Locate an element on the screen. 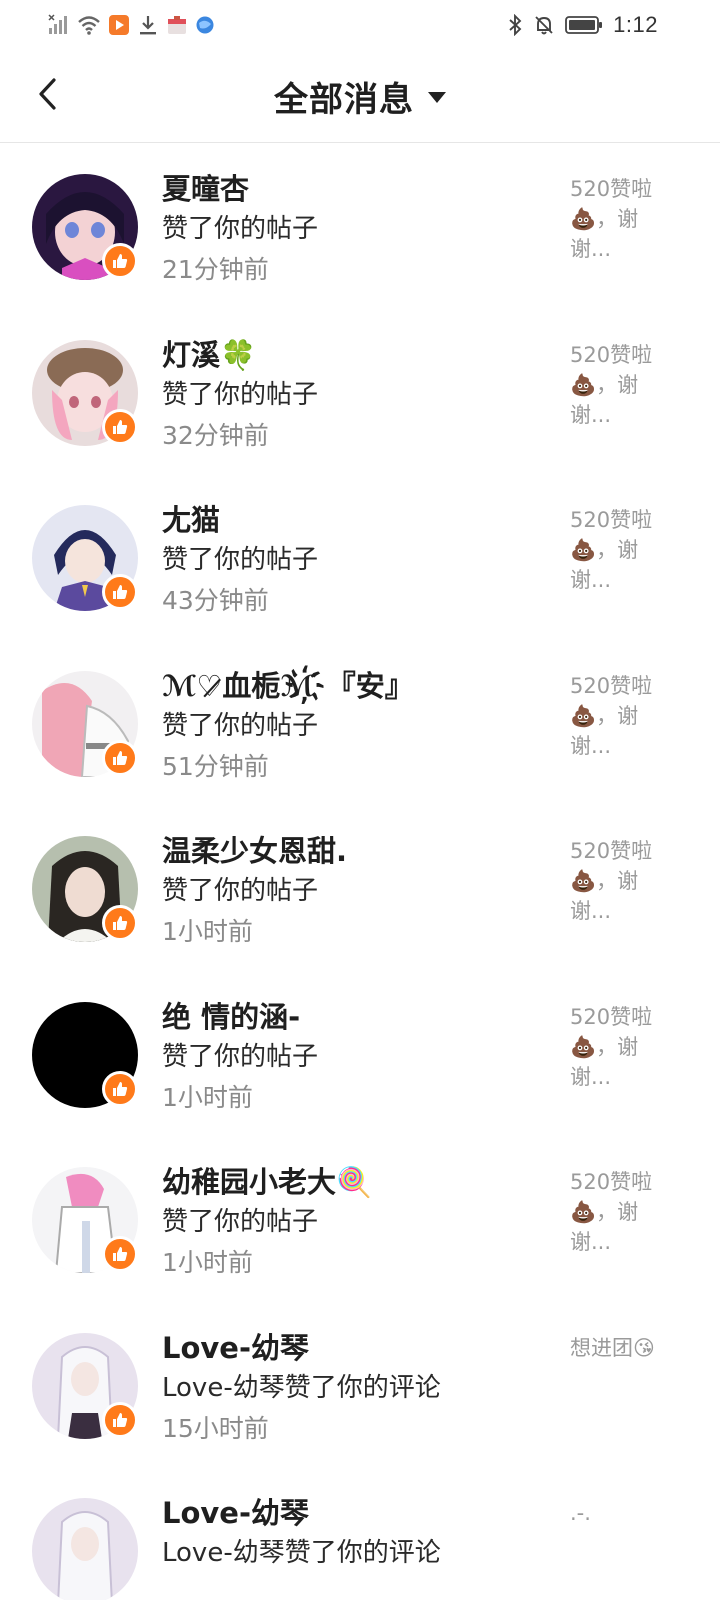 This screenshot has width=720, height=1600. video-app-icon is located at coordinates (119, 25).